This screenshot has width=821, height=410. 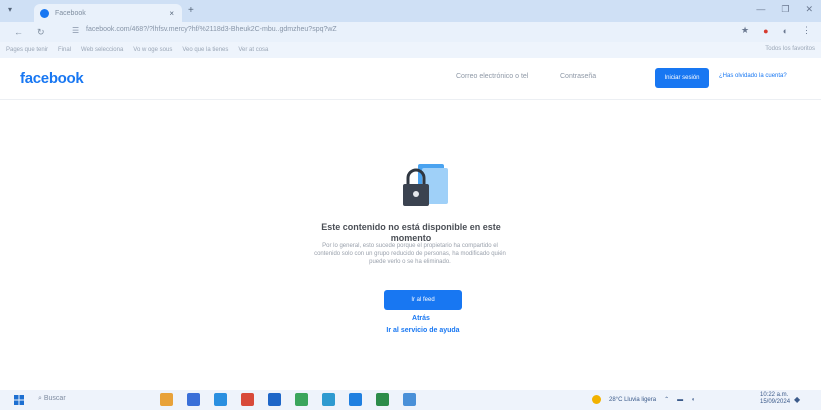 I want to click on reload-icon: ↻, so click(x=41, y=32).